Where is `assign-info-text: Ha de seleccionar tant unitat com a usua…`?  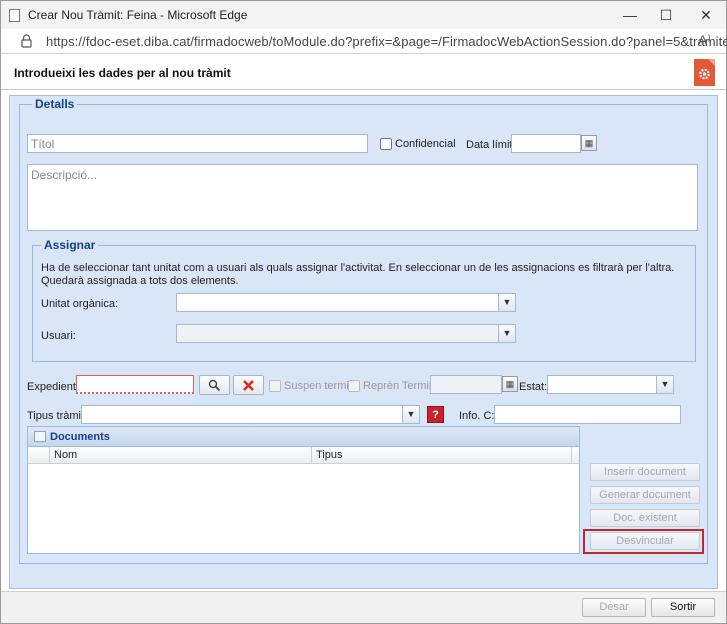
assign-info-text: Ha de seleccionar tant unitat com a usua… is located at coordinates (358, 274).